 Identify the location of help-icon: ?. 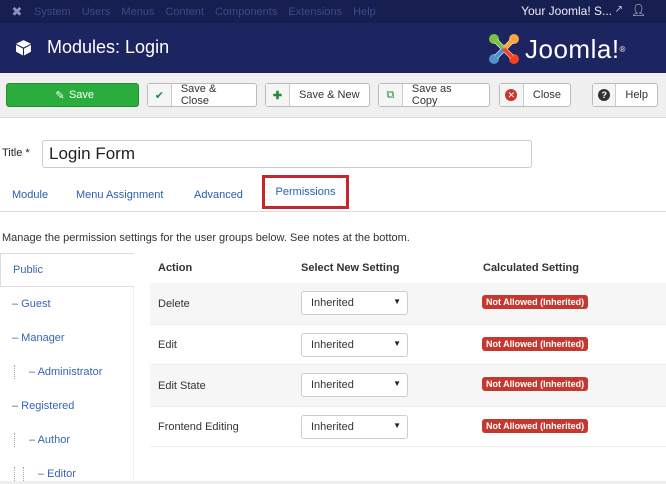
(605, 95).